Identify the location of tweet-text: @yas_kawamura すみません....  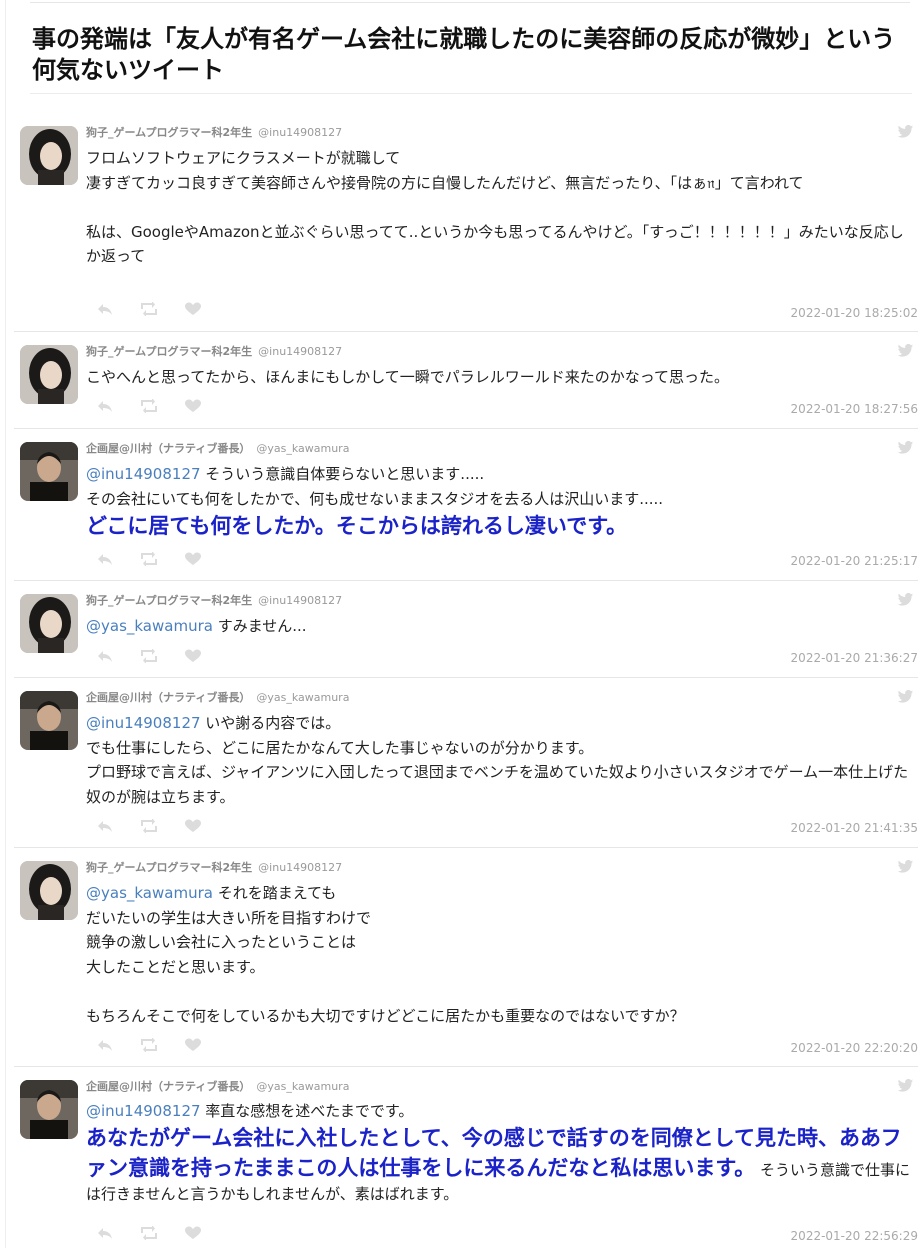
(196, 626).